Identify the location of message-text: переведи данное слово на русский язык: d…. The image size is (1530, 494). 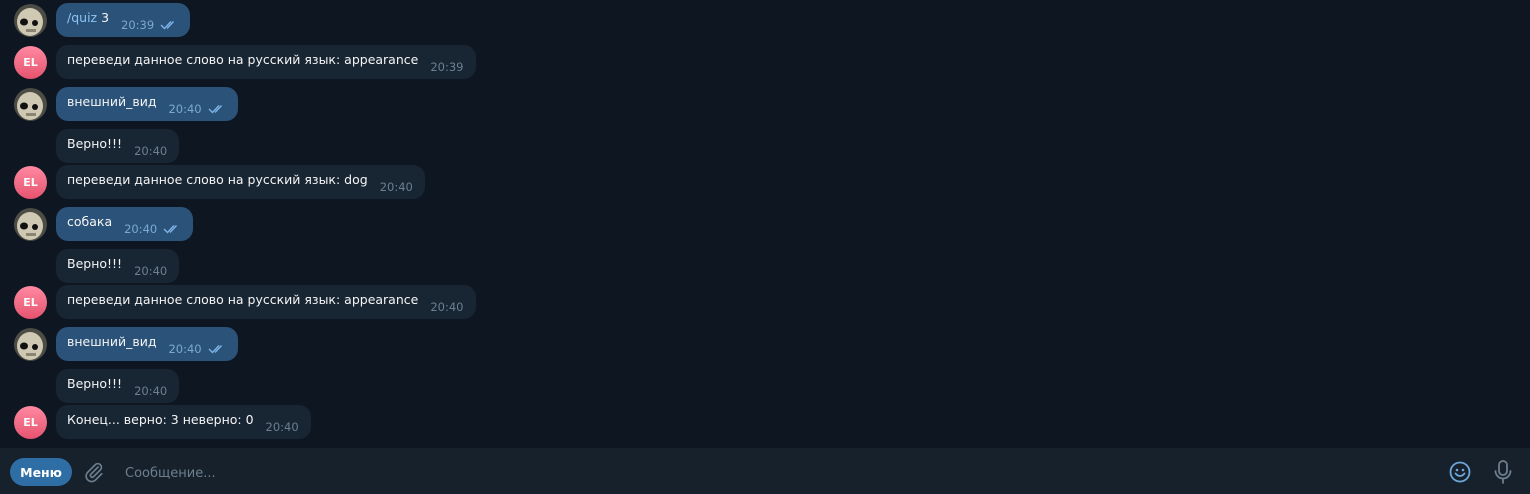
(217, 179).